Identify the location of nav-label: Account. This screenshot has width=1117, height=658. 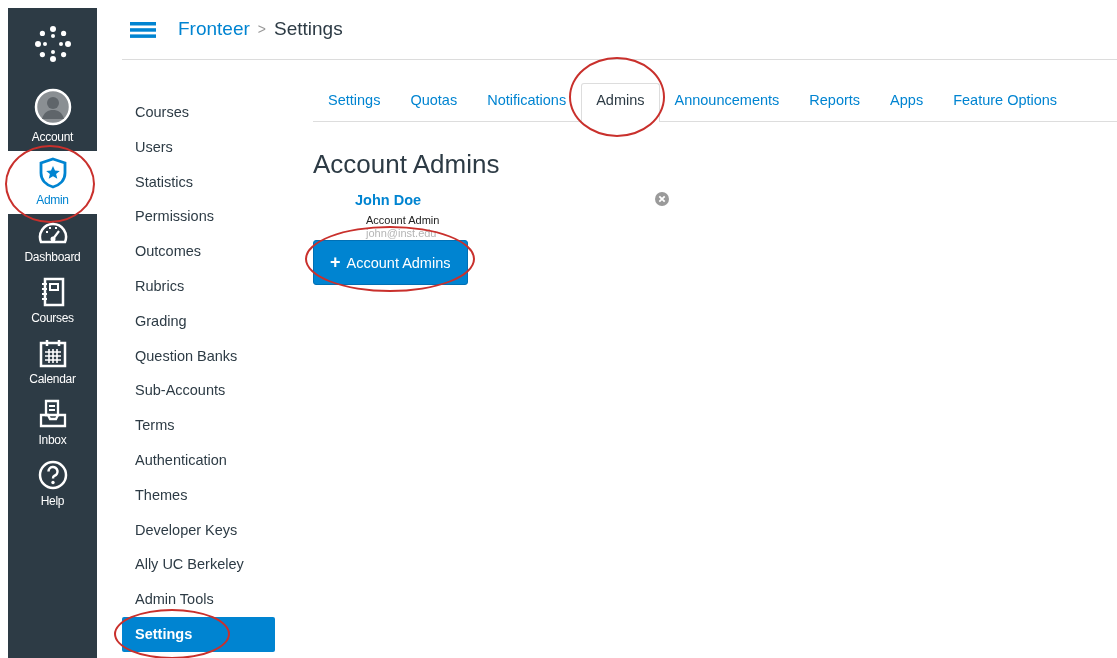
(52, 137).